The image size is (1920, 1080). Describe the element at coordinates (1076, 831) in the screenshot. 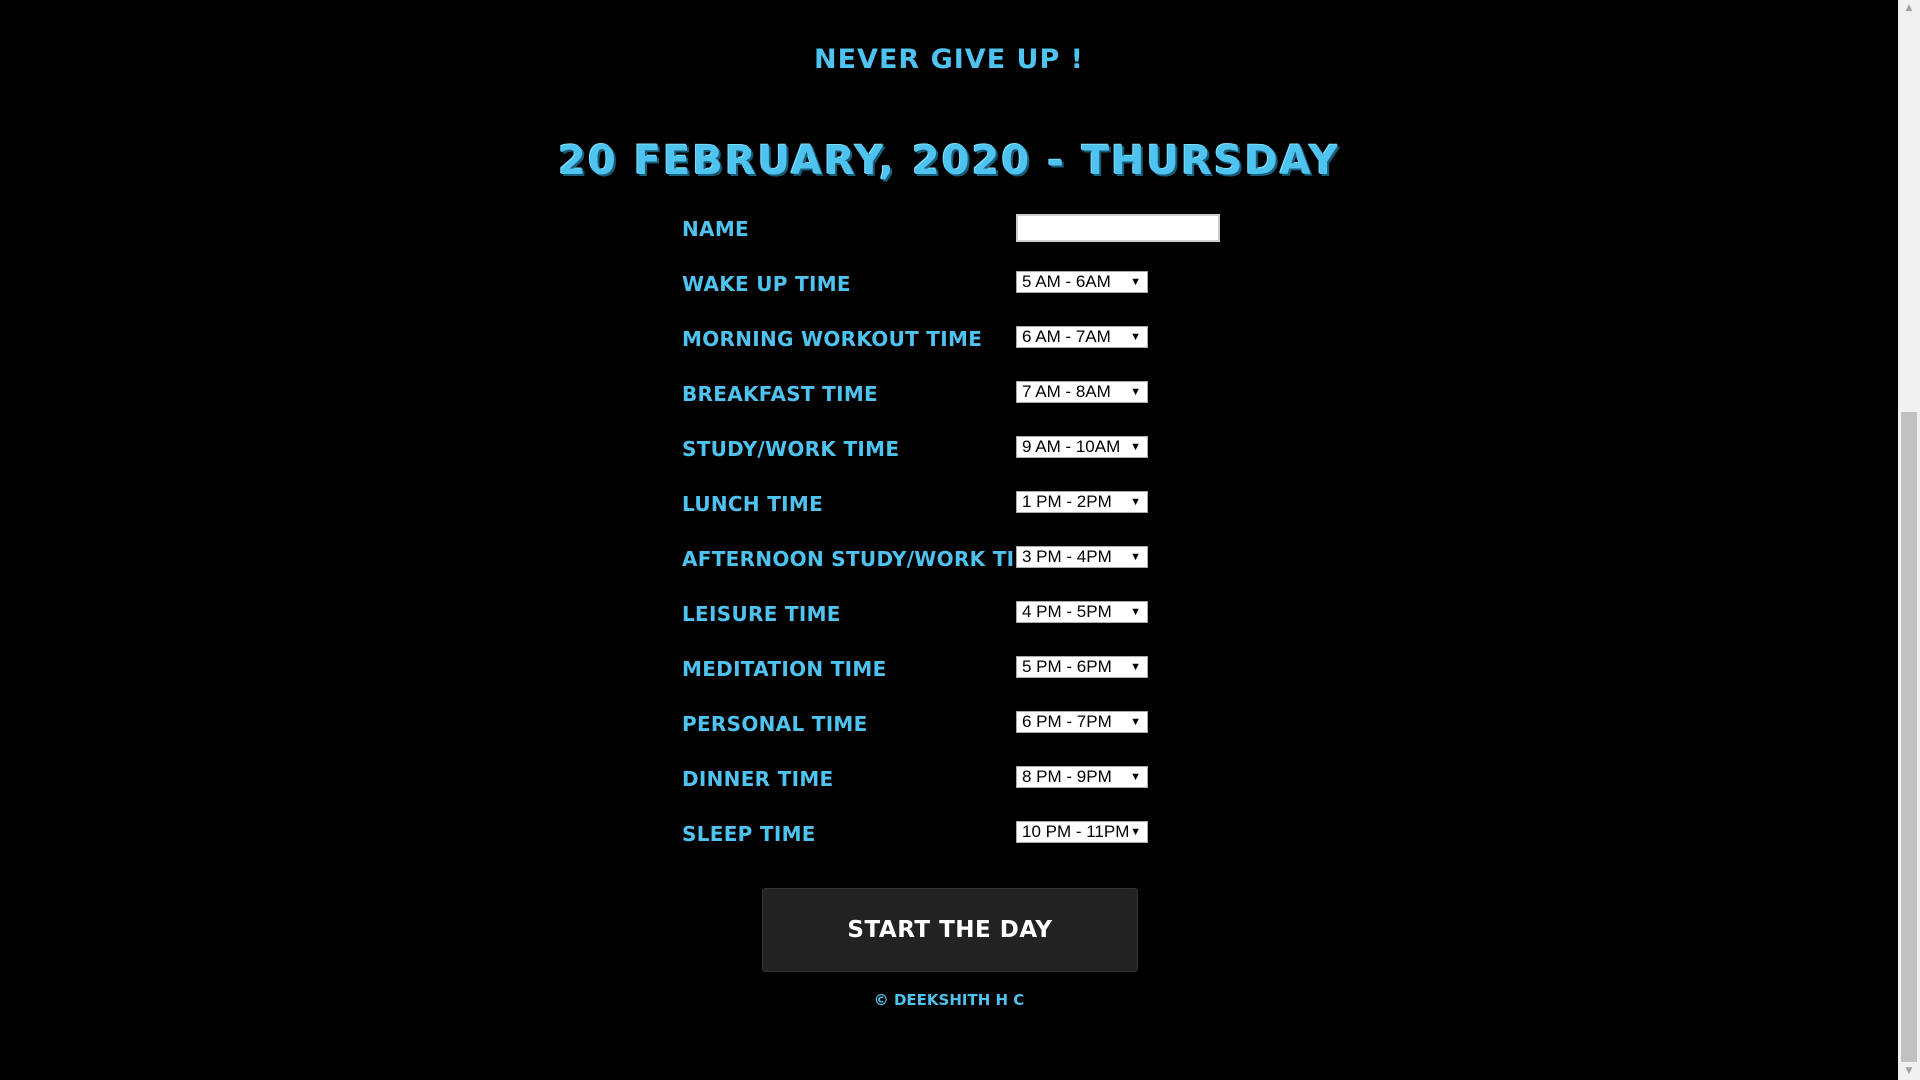

I see `select-value: 10 PM - 11PM` at that location.